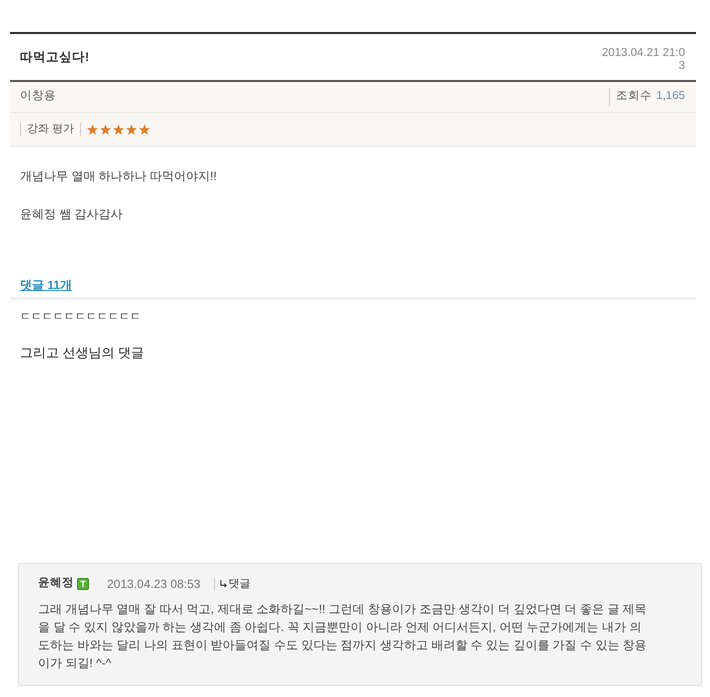  What do you see at coordinates (634, 96) in the screenshot?
I see `views-label: 조회수` at bounding box center [634, 96].